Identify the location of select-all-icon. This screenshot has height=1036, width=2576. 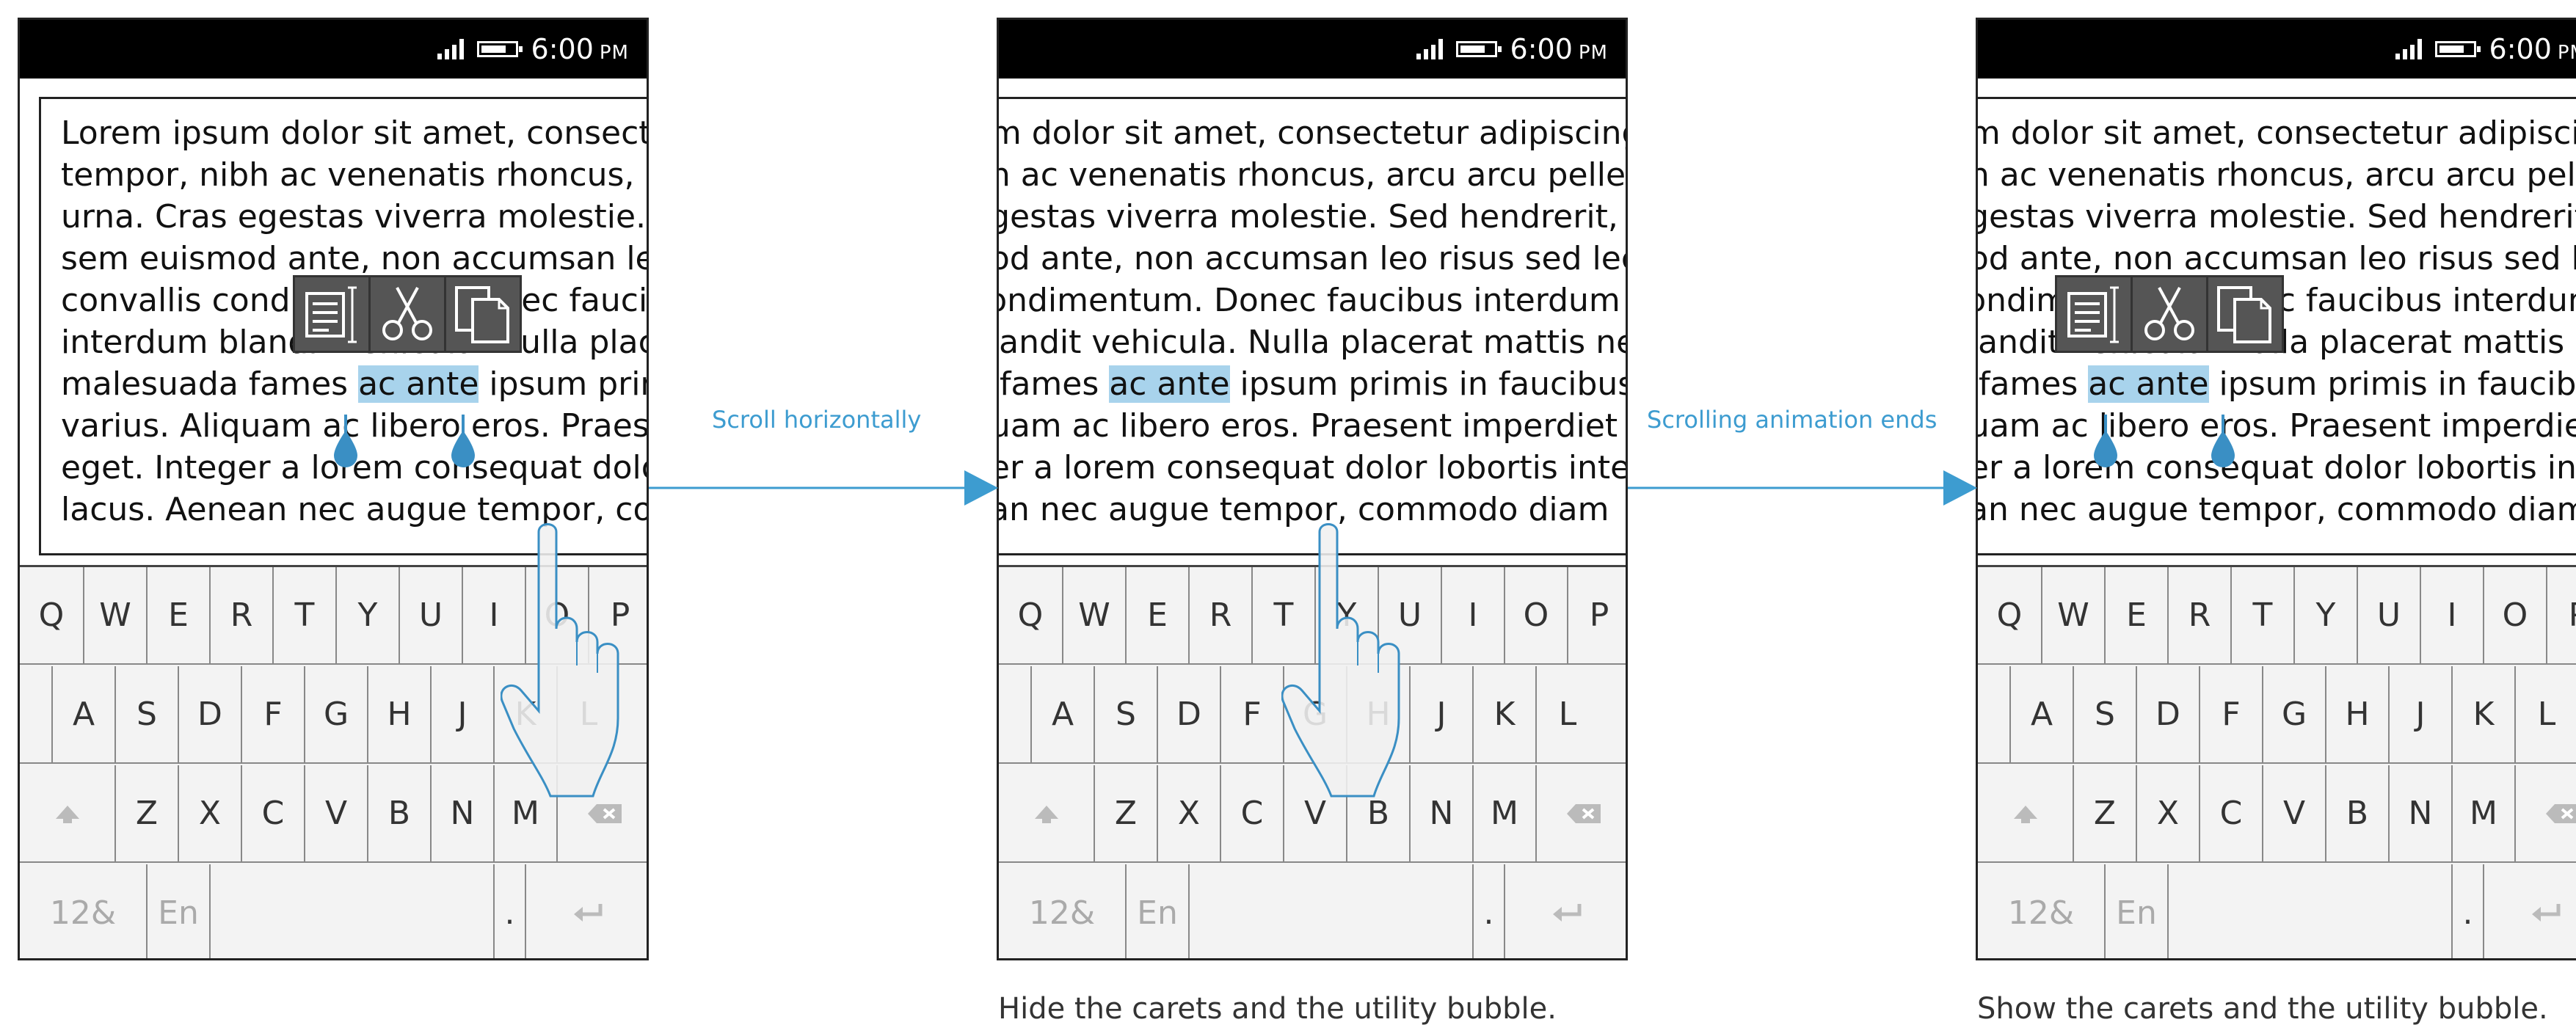
(2093, 314).